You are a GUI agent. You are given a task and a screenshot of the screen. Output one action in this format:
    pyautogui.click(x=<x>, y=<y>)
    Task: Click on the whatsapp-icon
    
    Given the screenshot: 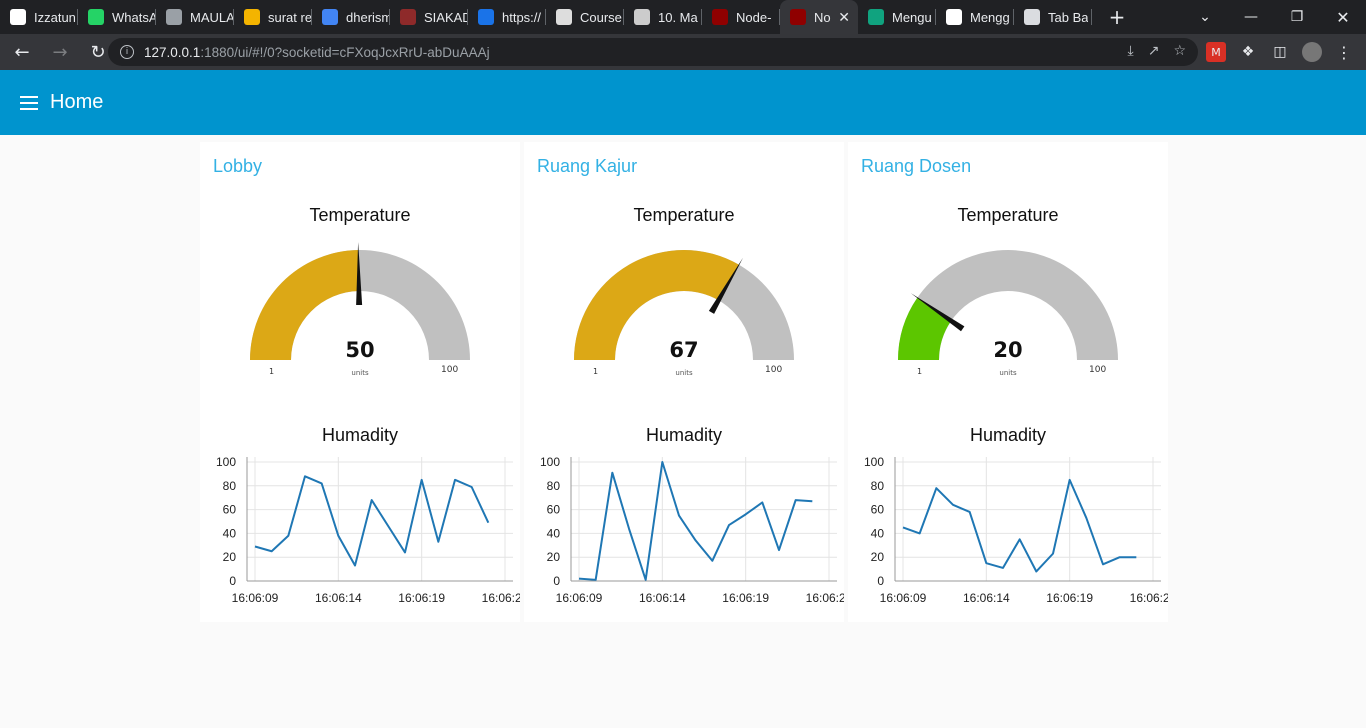 What is the action you would take?
    pyautogui.click(x=96, y=17)
    